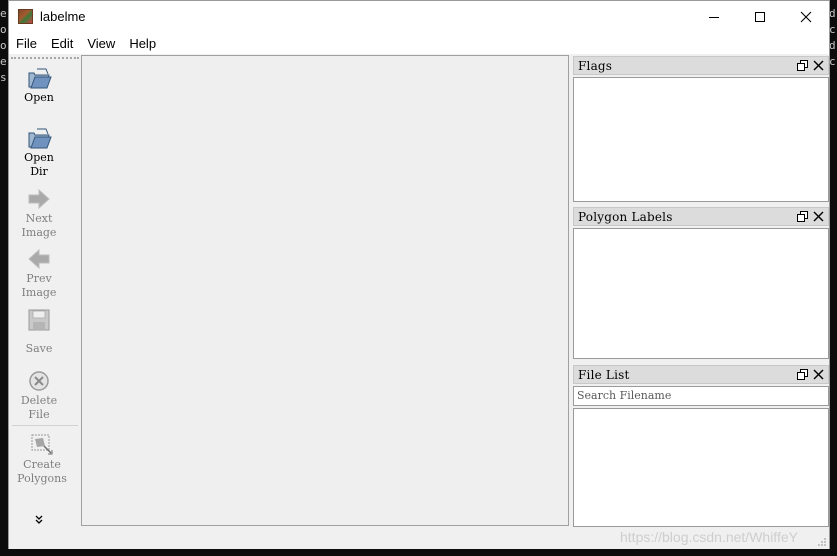  I want to click on size-grip-icon, so click(822, 542).